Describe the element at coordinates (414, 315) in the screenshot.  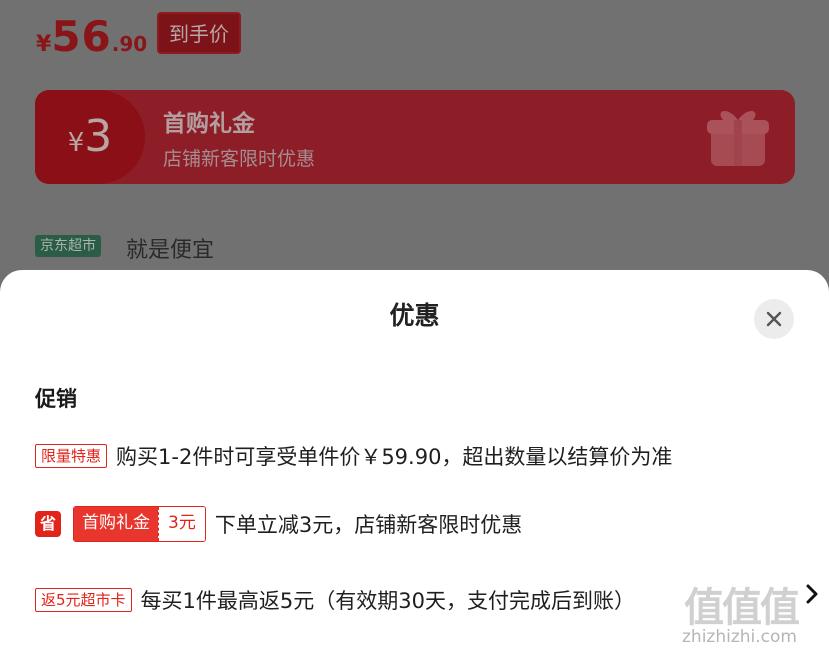
I see `sheet-title: 优惠` at that location.